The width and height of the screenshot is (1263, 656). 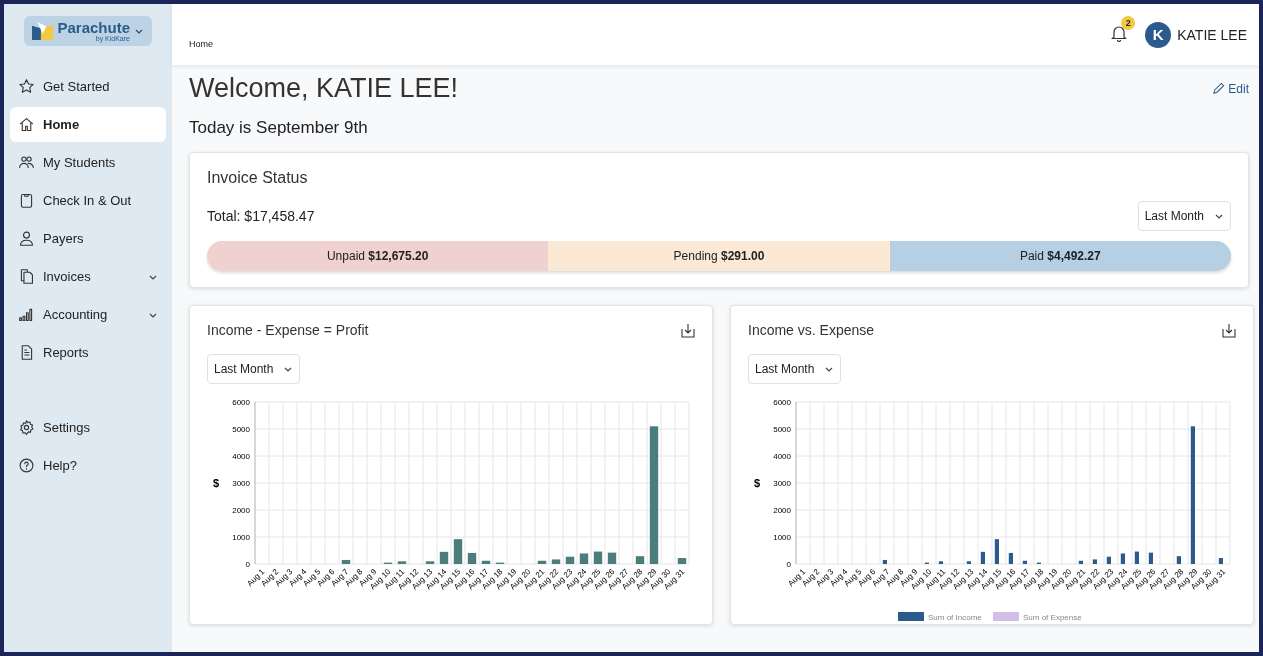 What do you see at coordinates (258, 178) in the screenshot?
I see `card-title: Invoice Status` at bounding box center [258, 178].